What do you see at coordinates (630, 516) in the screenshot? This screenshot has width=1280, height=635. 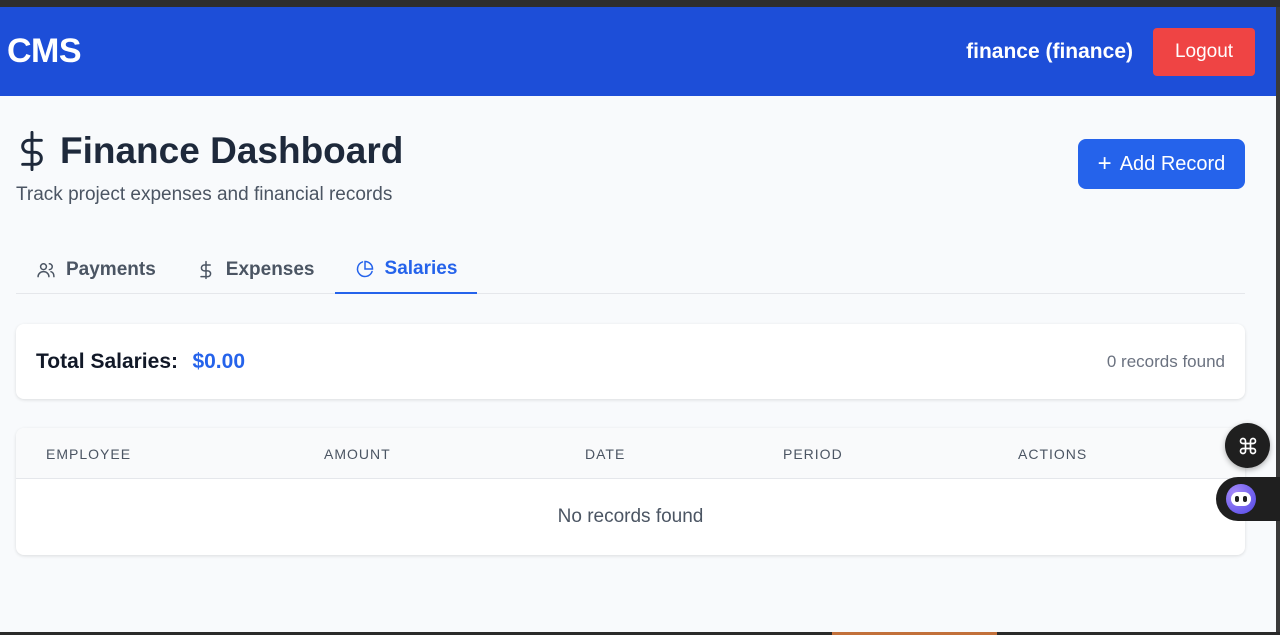 I see `empty-state: No records found` at bounding box center [630, 516].